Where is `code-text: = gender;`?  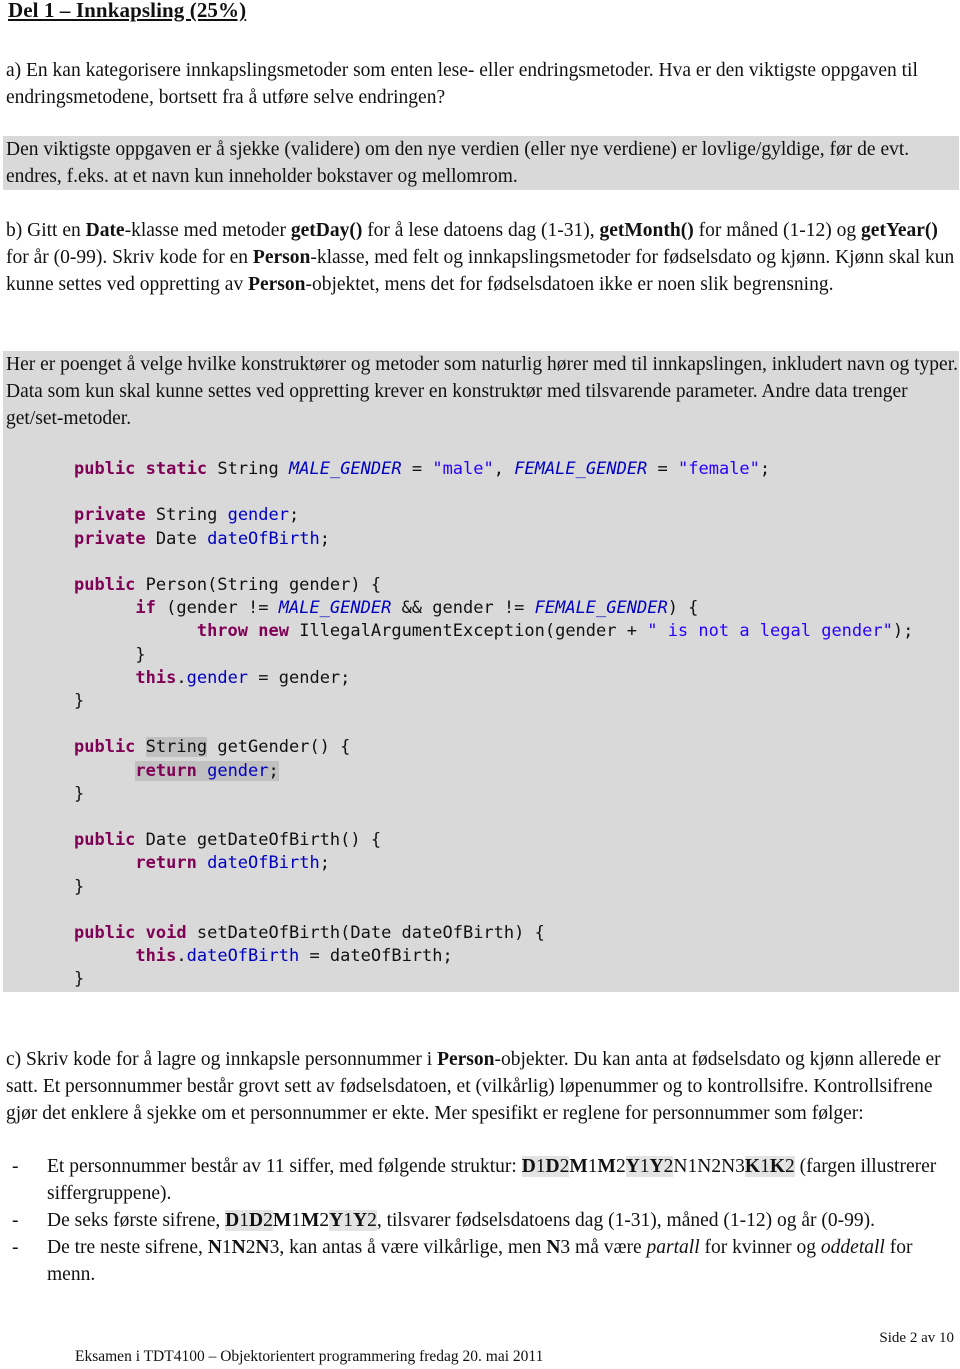
code-text: = gender; is located at coordinates (299, 677).